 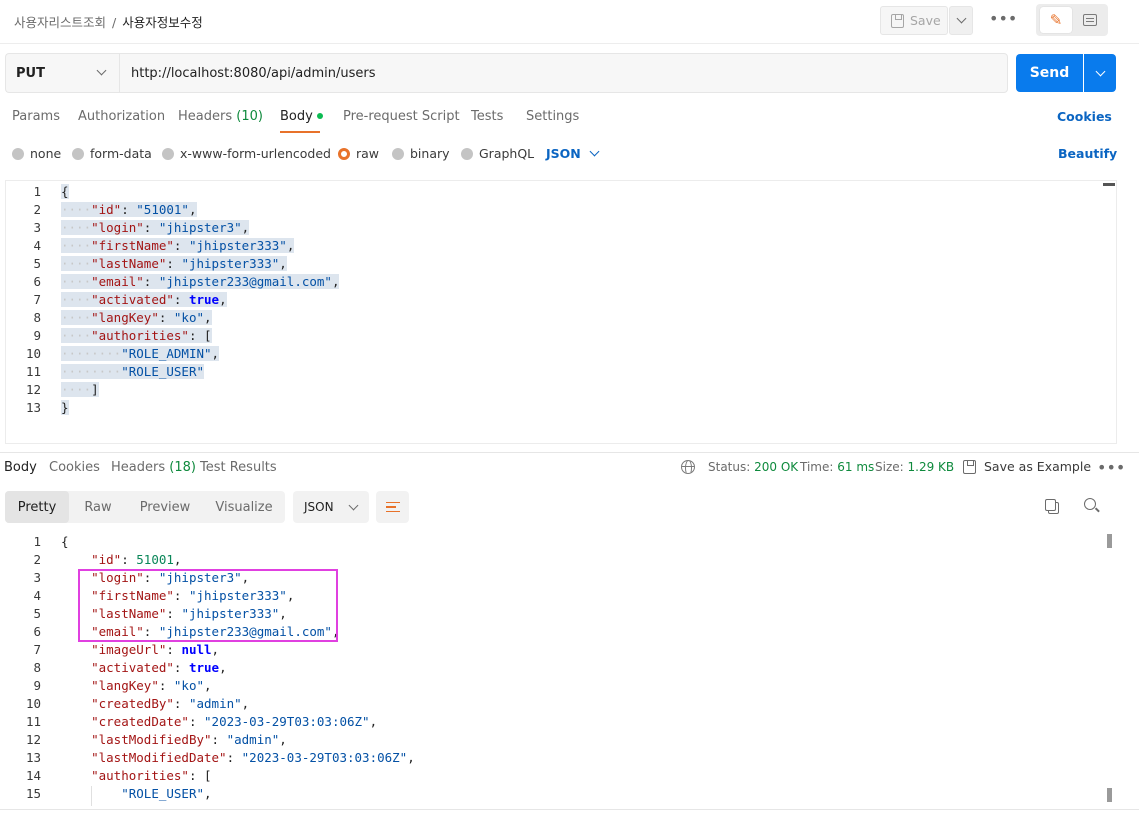 I want to click on line-number: 9, so click(x=37, y=335).